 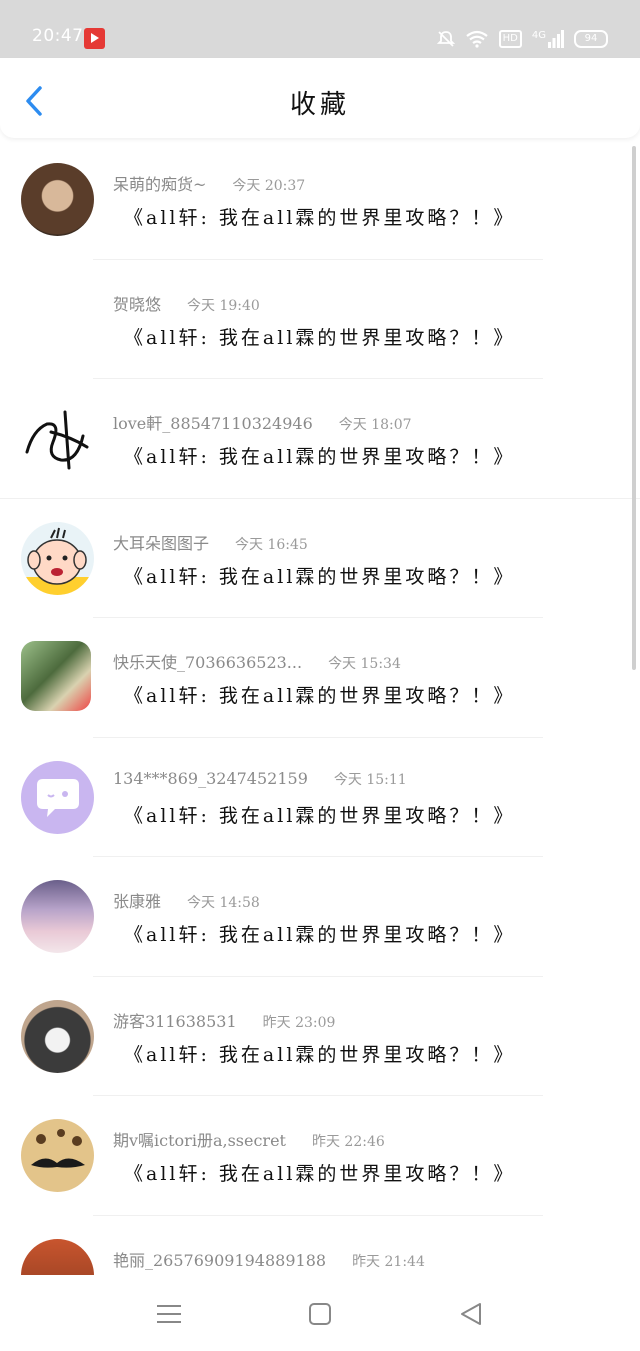 I want to click on status-bar: 20:47 HD 4G 94, so click(x=320, y=29).